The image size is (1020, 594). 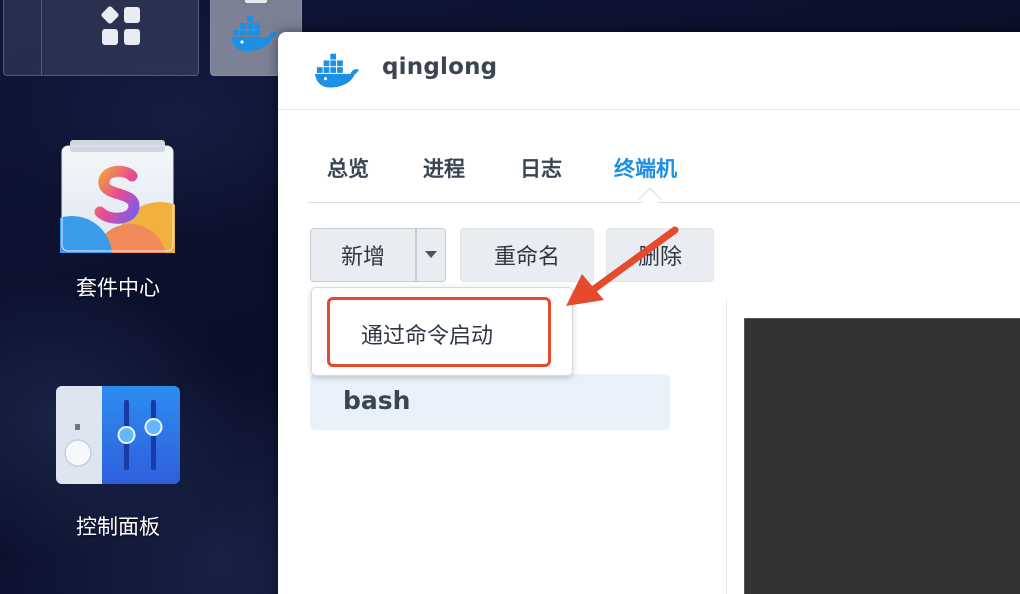 What do you see at coordinates (490, 402) in the screenshot?
I see `terminal-session-item: bash` at bounding box center [490, 402].